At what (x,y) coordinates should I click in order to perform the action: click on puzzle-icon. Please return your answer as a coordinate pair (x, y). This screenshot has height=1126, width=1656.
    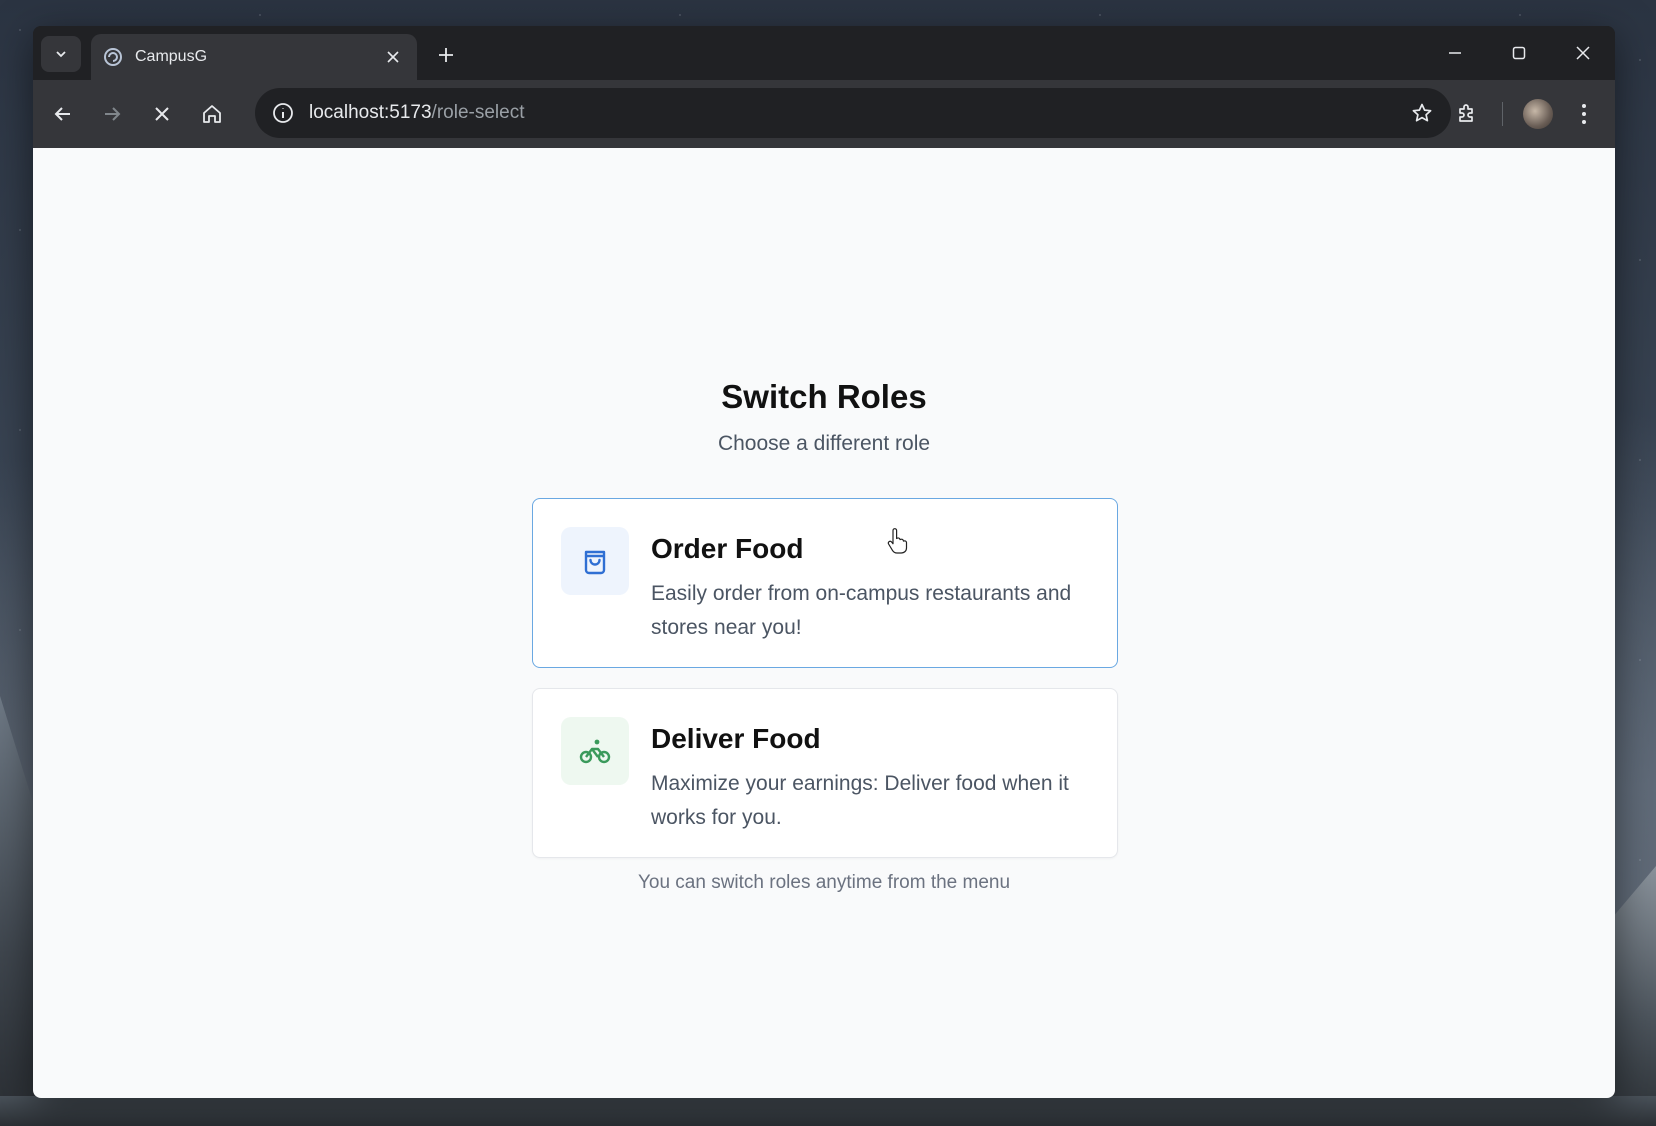
    Looking at the image, I should click on (1466, 113).